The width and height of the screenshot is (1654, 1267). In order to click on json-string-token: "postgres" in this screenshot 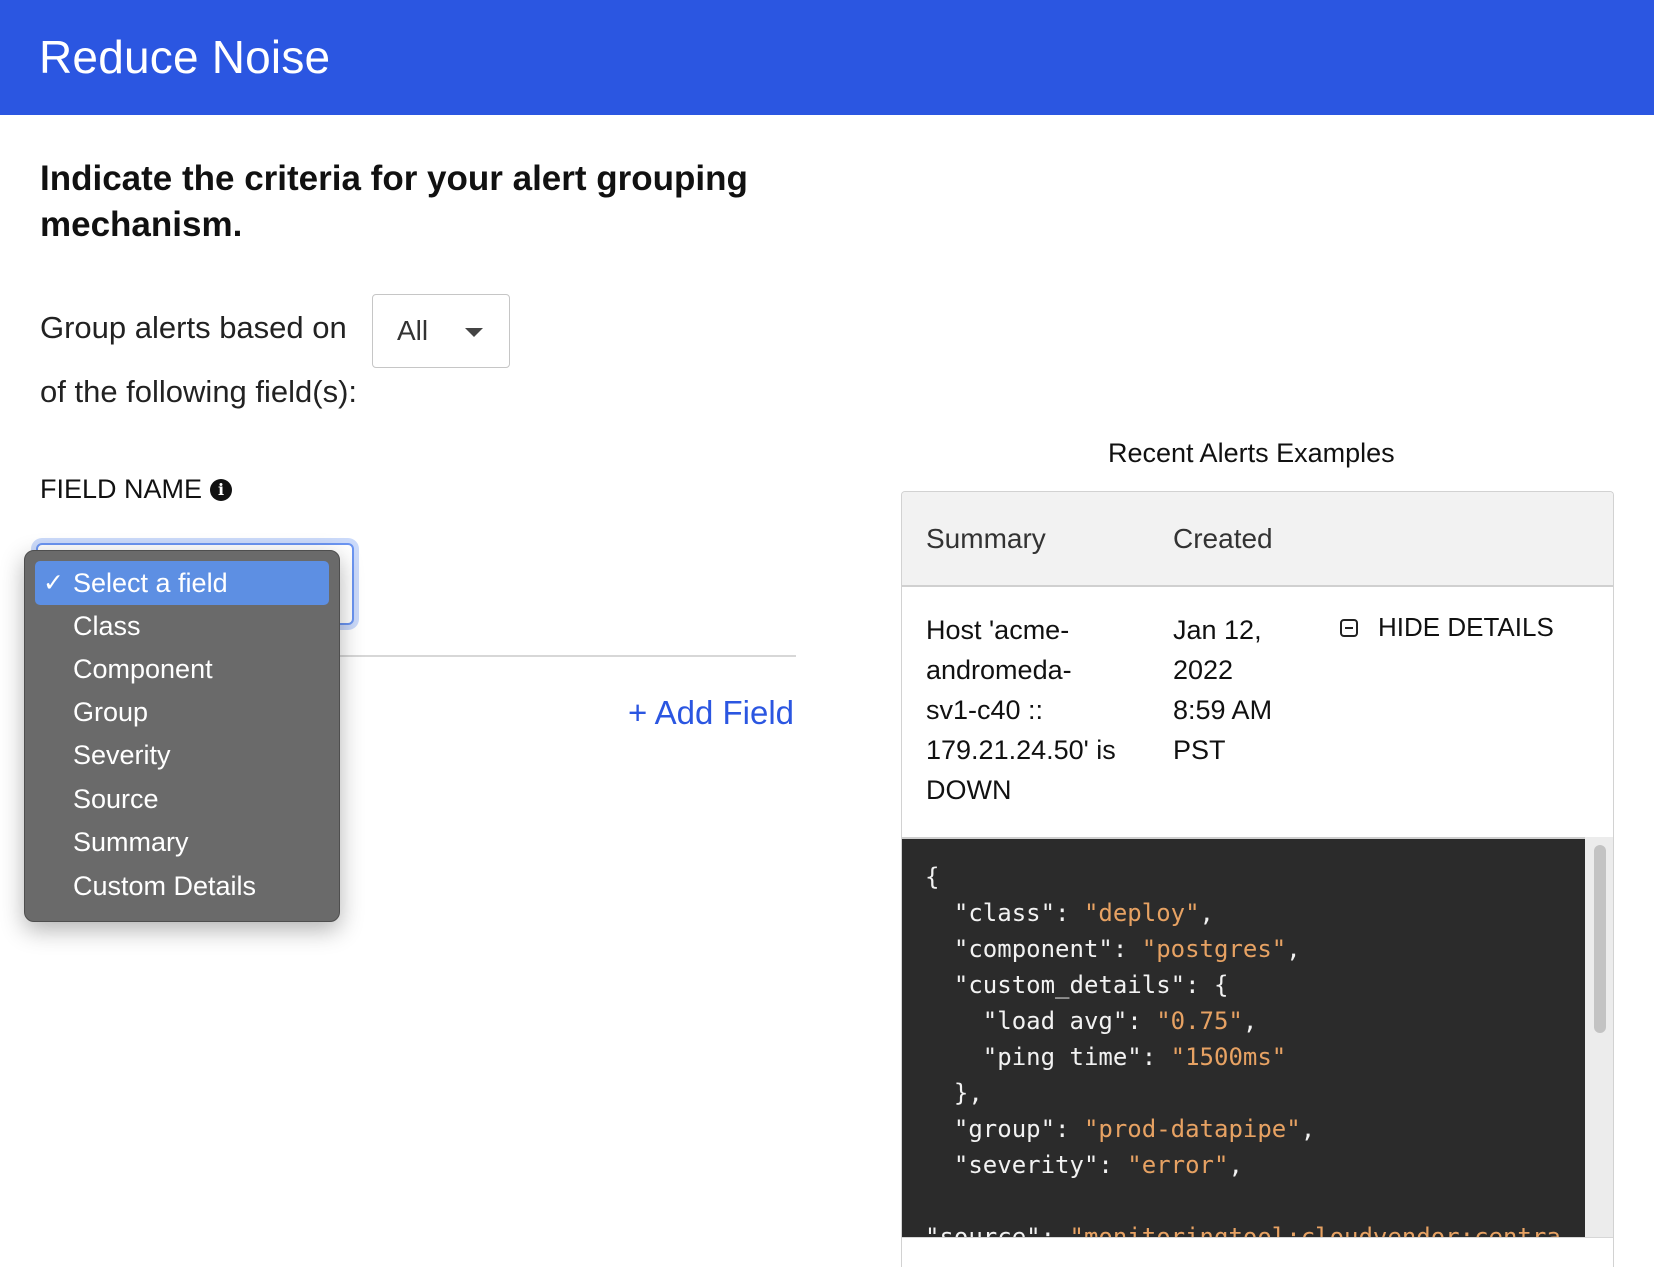, I will do `click(1214, 949)`.